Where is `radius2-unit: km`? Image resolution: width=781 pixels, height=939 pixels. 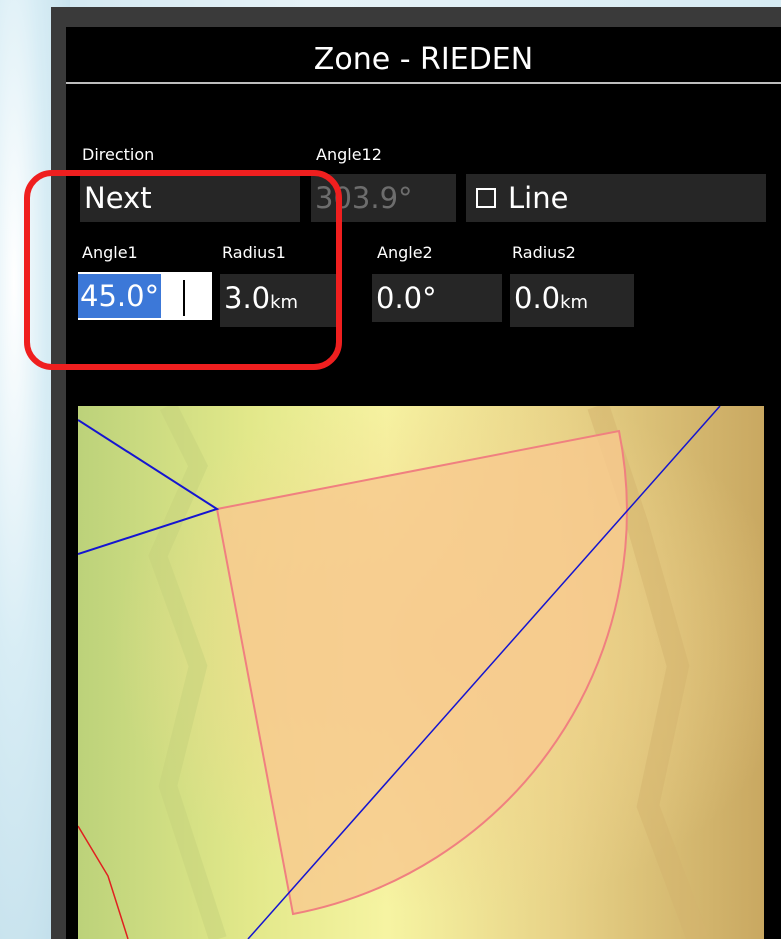
radius2-unit: km is located at coordinates (574, 302).